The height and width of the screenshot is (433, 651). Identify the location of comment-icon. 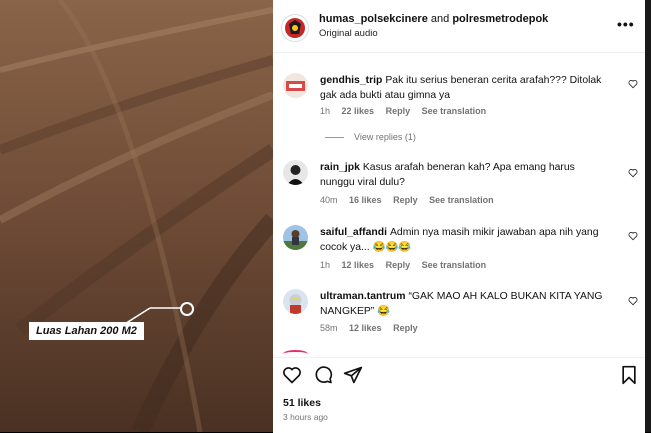
(323, 375).